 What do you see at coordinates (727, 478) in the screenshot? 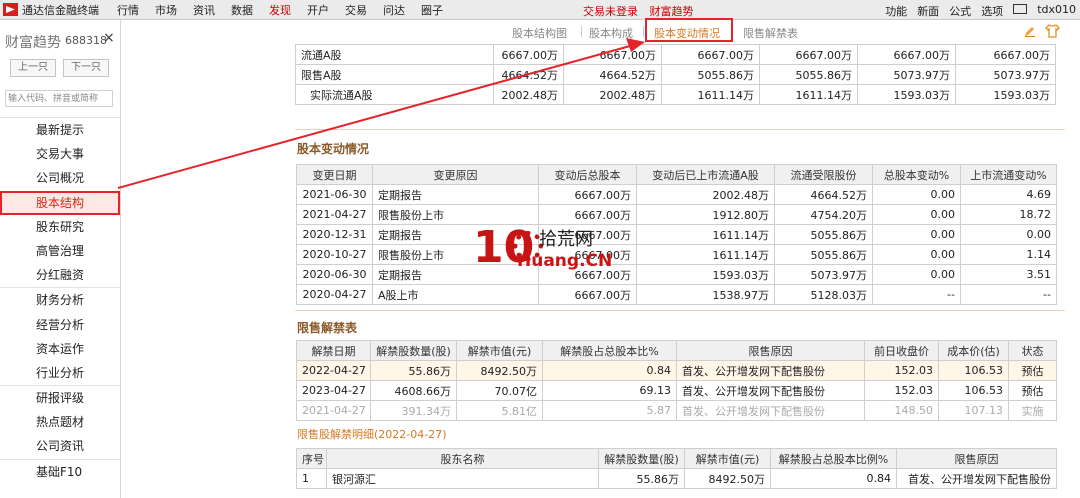
I see `cell: 8492.50万` at bounding box center [727, 478].